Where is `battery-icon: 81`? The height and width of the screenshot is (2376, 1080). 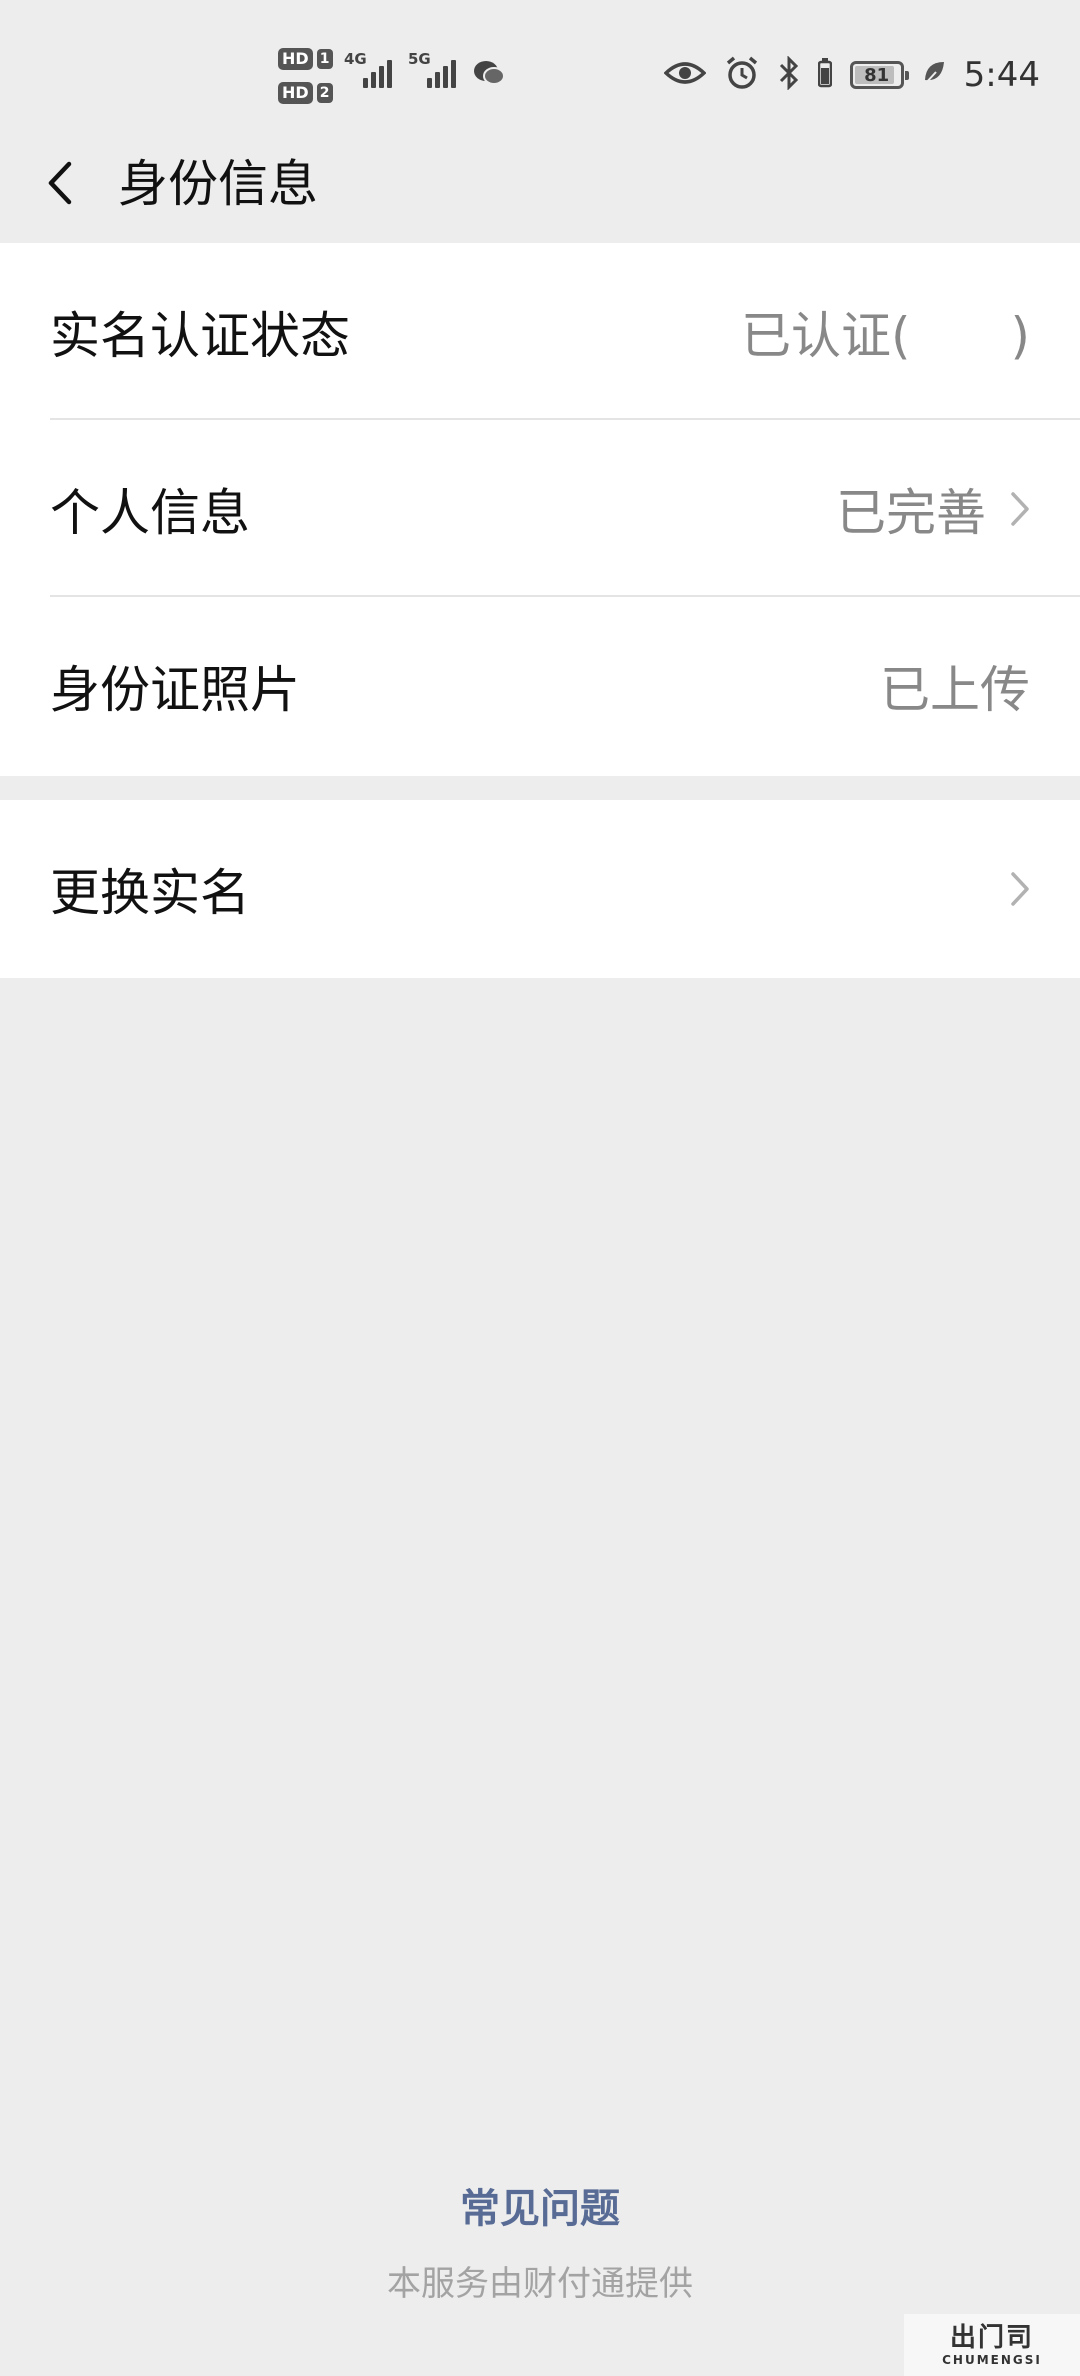 battery-icon: 81 is located at coordinates (879, 75).